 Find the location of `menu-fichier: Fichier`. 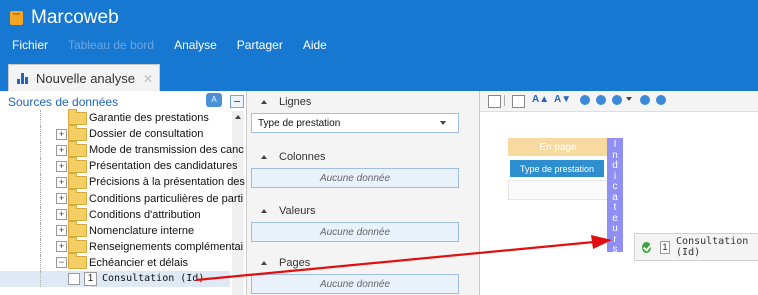

menu-fichier: Fichier is located at coordinates (30, 45).